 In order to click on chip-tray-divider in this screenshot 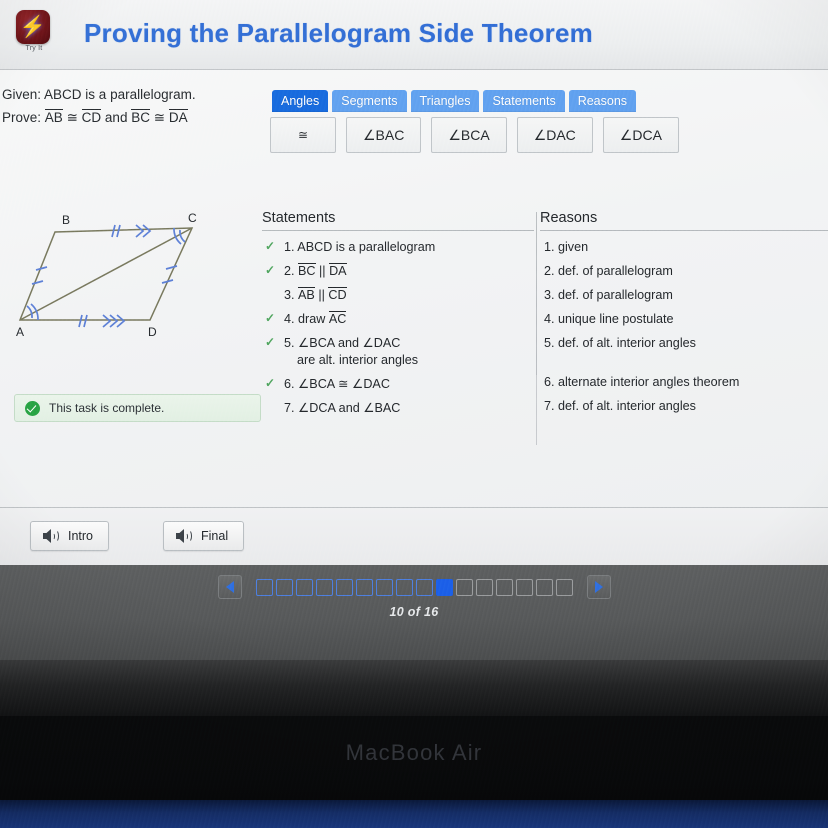, I will do `click(545, 173)`.